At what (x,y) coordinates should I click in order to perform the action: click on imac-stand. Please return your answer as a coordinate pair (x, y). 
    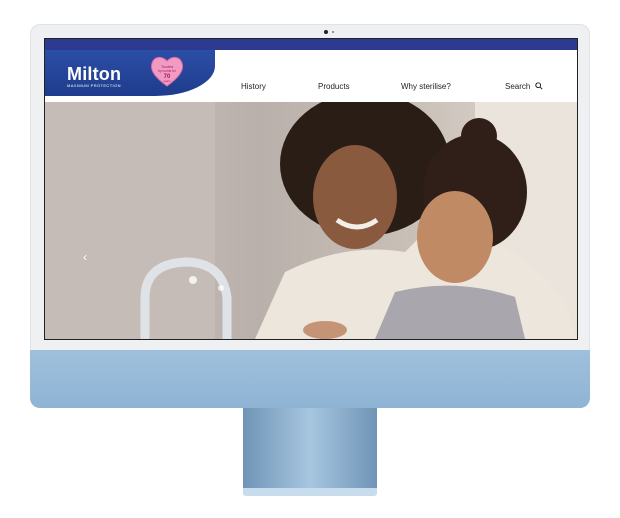
    Looking at the image, I should click on (310, 449).